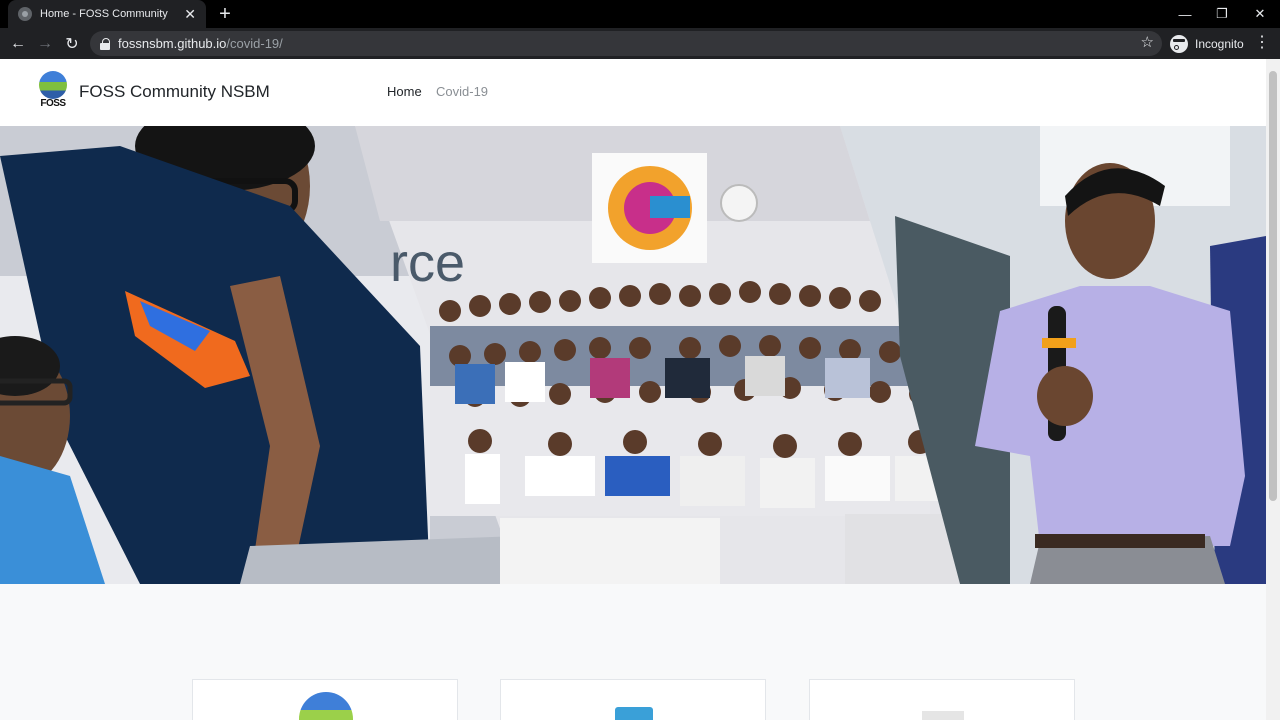 Image resolution: width=1280 pixels, height=720 pixels. What do you see at coordinates (225, 14) in the screenshot?
I see `new-tab-button: +` at bounding box center [225, 14].